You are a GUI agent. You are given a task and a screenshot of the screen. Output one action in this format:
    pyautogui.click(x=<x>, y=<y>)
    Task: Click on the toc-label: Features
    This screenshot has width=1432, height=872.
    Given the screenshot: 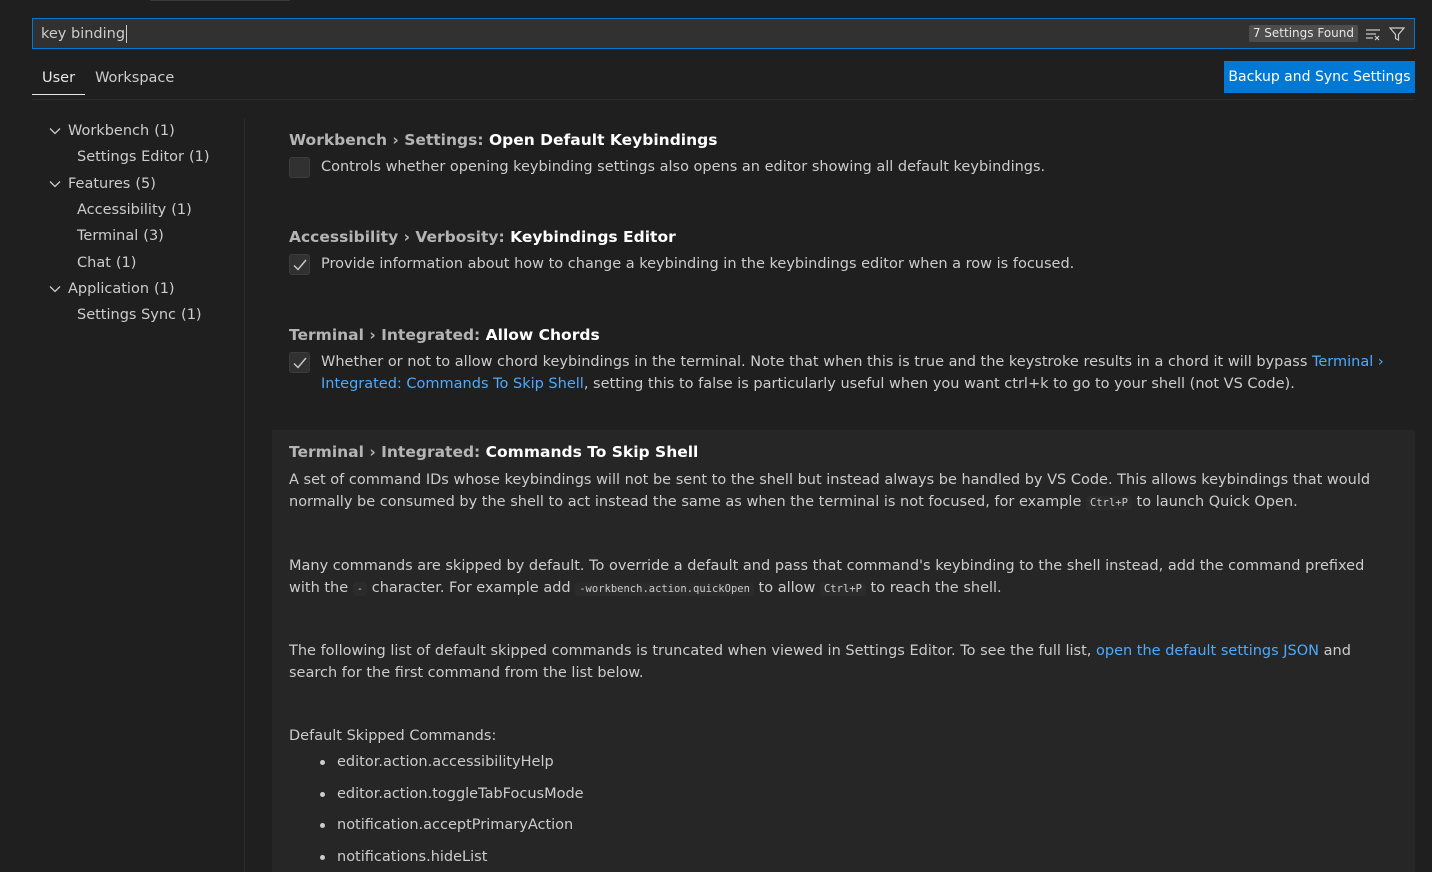 What is the action you would take?
    pyautogui.click(x=99, y=183)
    